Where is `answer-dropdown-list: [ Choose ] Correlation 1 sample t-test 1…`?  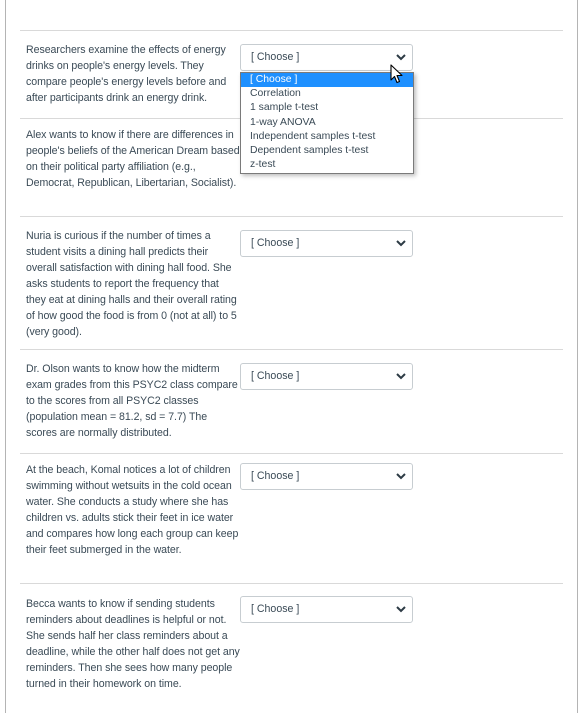
answer-dropdown-list: [ Choose ] Correlation 1 sample t-test 1… is located at coordinates (327, 123).